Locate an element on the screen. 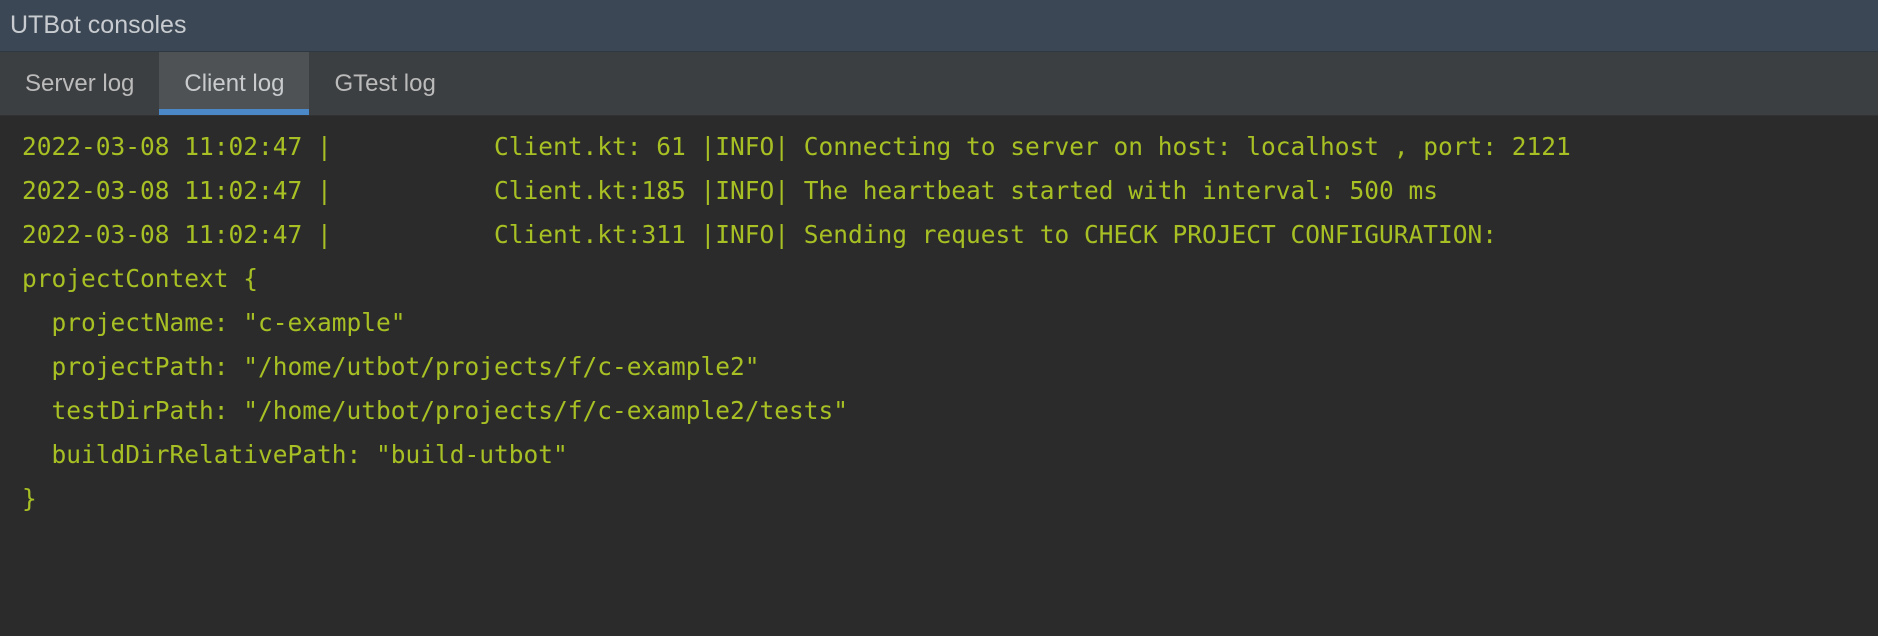 The width and height of the screenshot is (1878, 636). tab-gtest-log: GTest log is located at coordinates (384, 83).